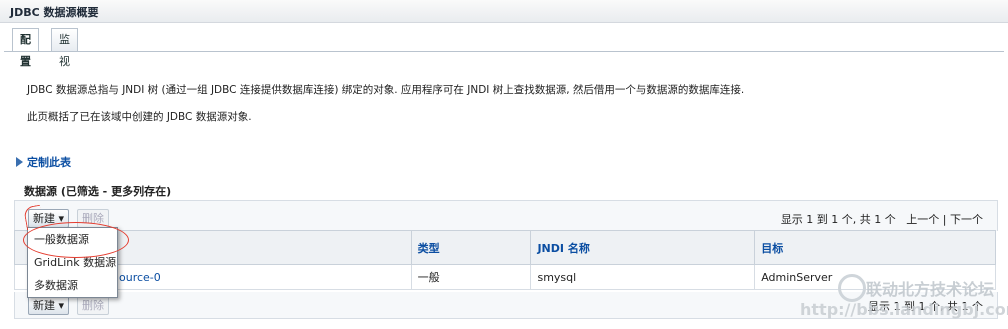 The image size is (1008, 329). Describe the element at coordinates (19, 162) in the screenshot. I see `expand-triangle-icon` at that location.